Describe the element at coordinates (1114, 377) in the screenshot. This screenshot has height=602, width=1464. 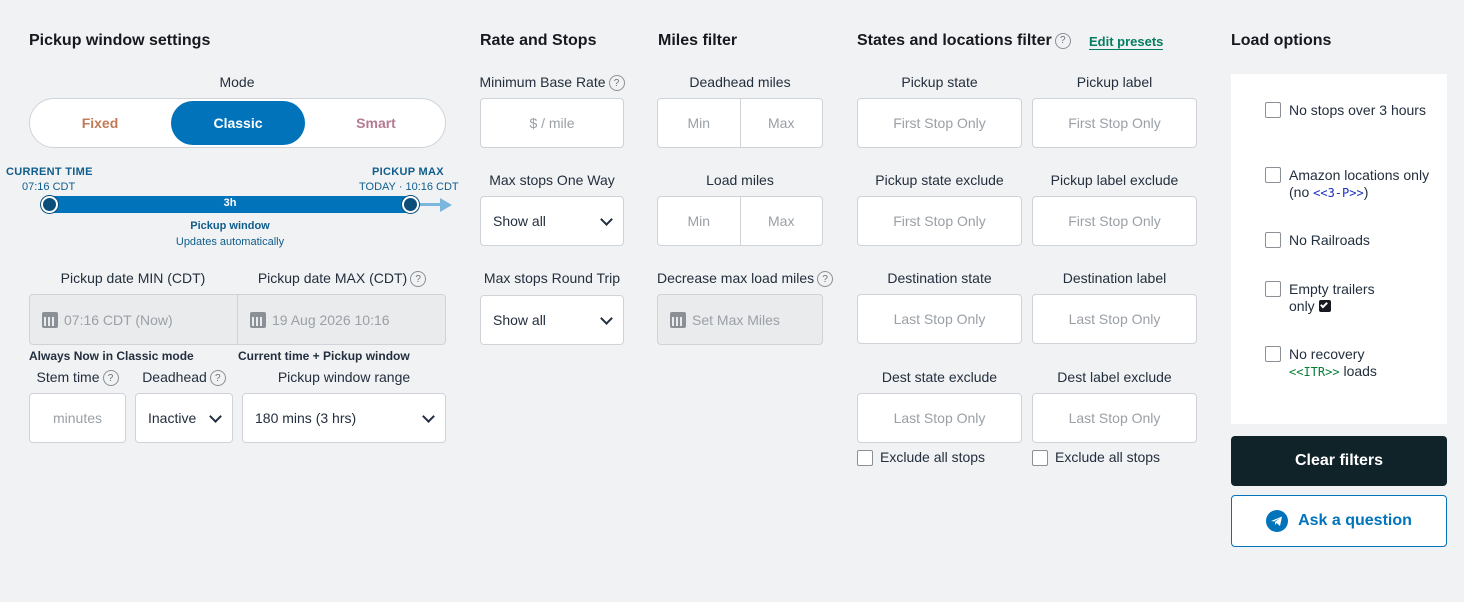
I see `dest-label-exclude-label: Dest label exclude` at that location.